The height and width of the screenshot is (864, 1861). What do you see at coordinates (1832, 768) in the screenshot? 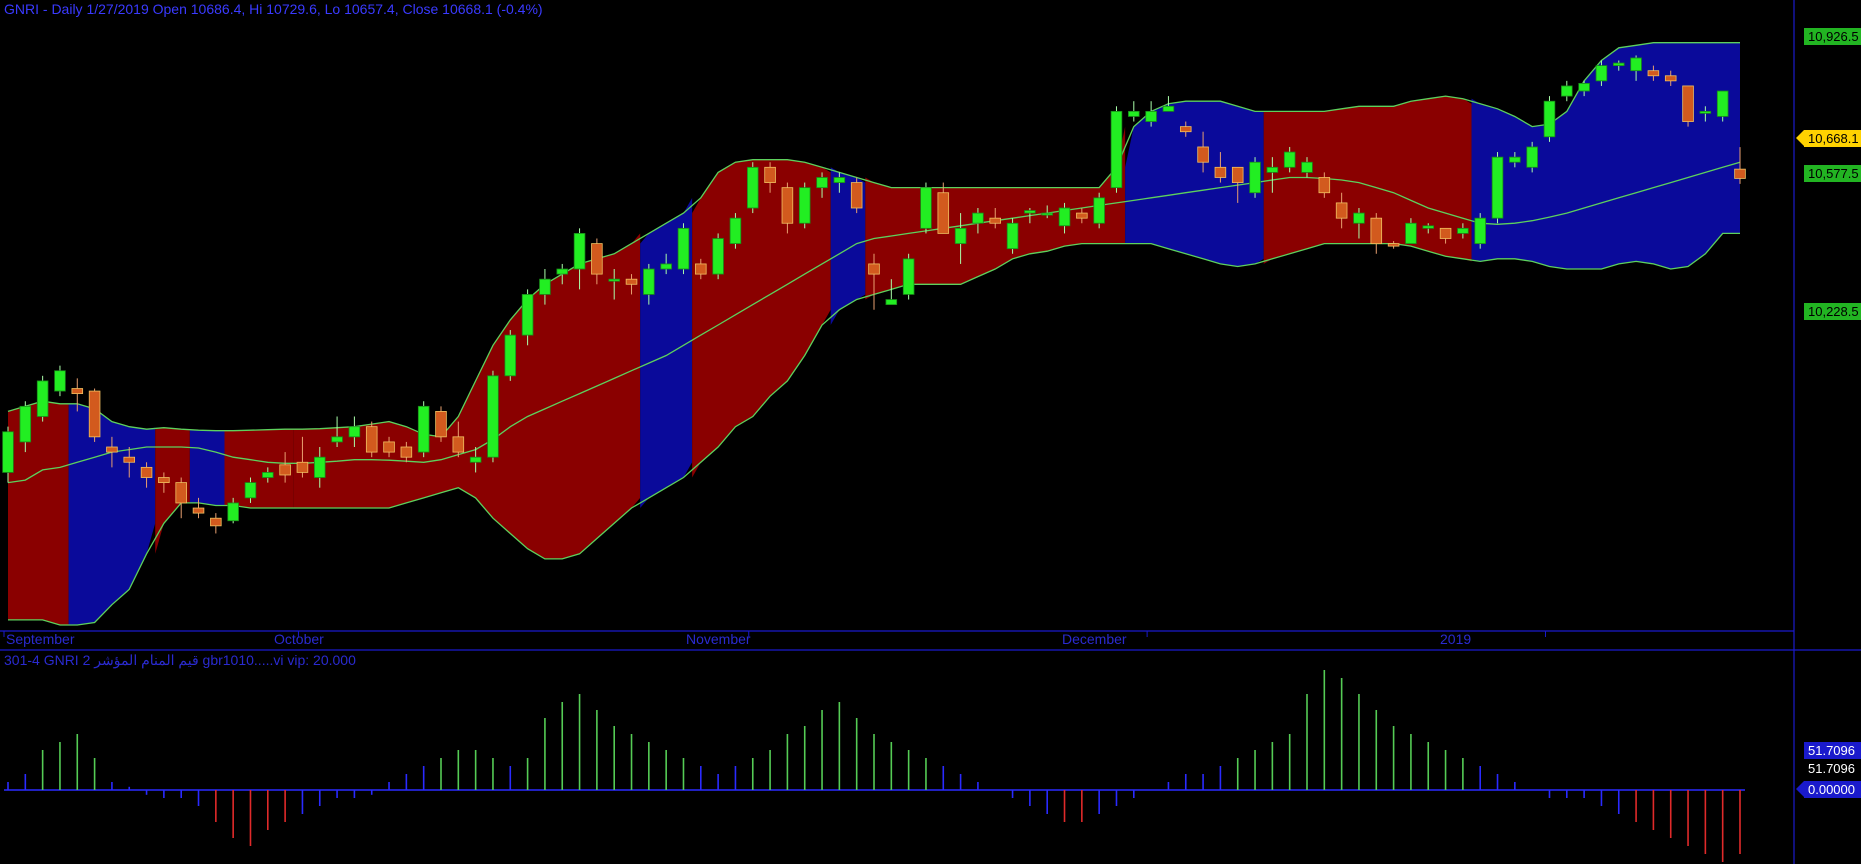
I see `indicator-label-value-2: 51.7096` at bounding box center [1832, 768].